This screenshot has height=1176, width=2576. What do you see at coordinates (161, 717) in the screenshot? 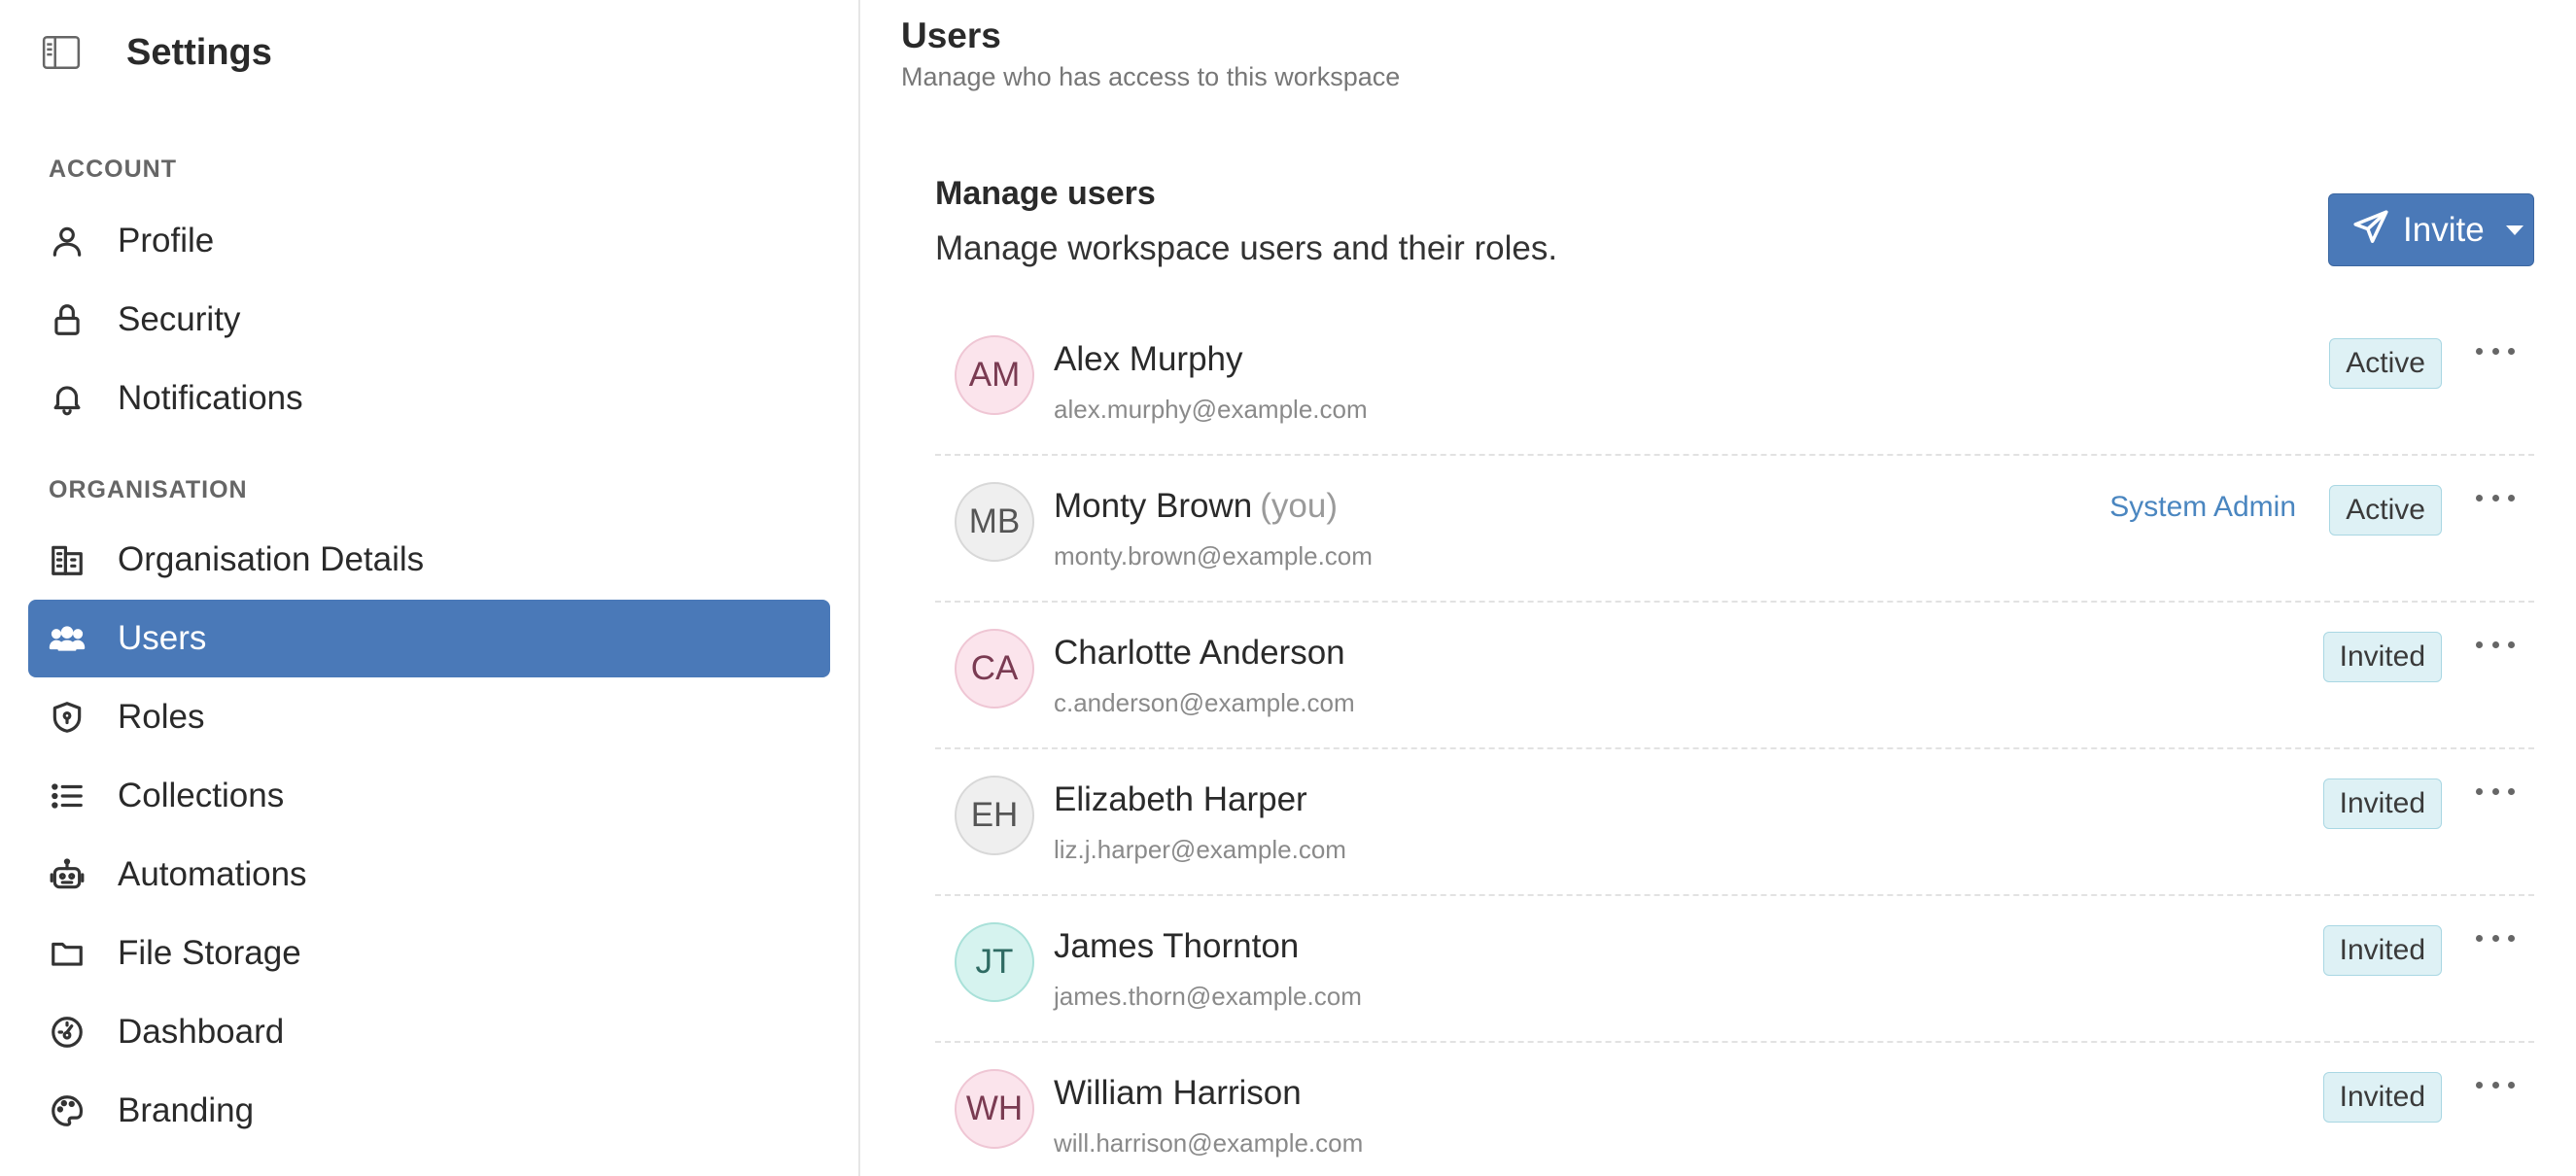
I see `sidebar-item-label: Roles` at bounding box center [161, 717].